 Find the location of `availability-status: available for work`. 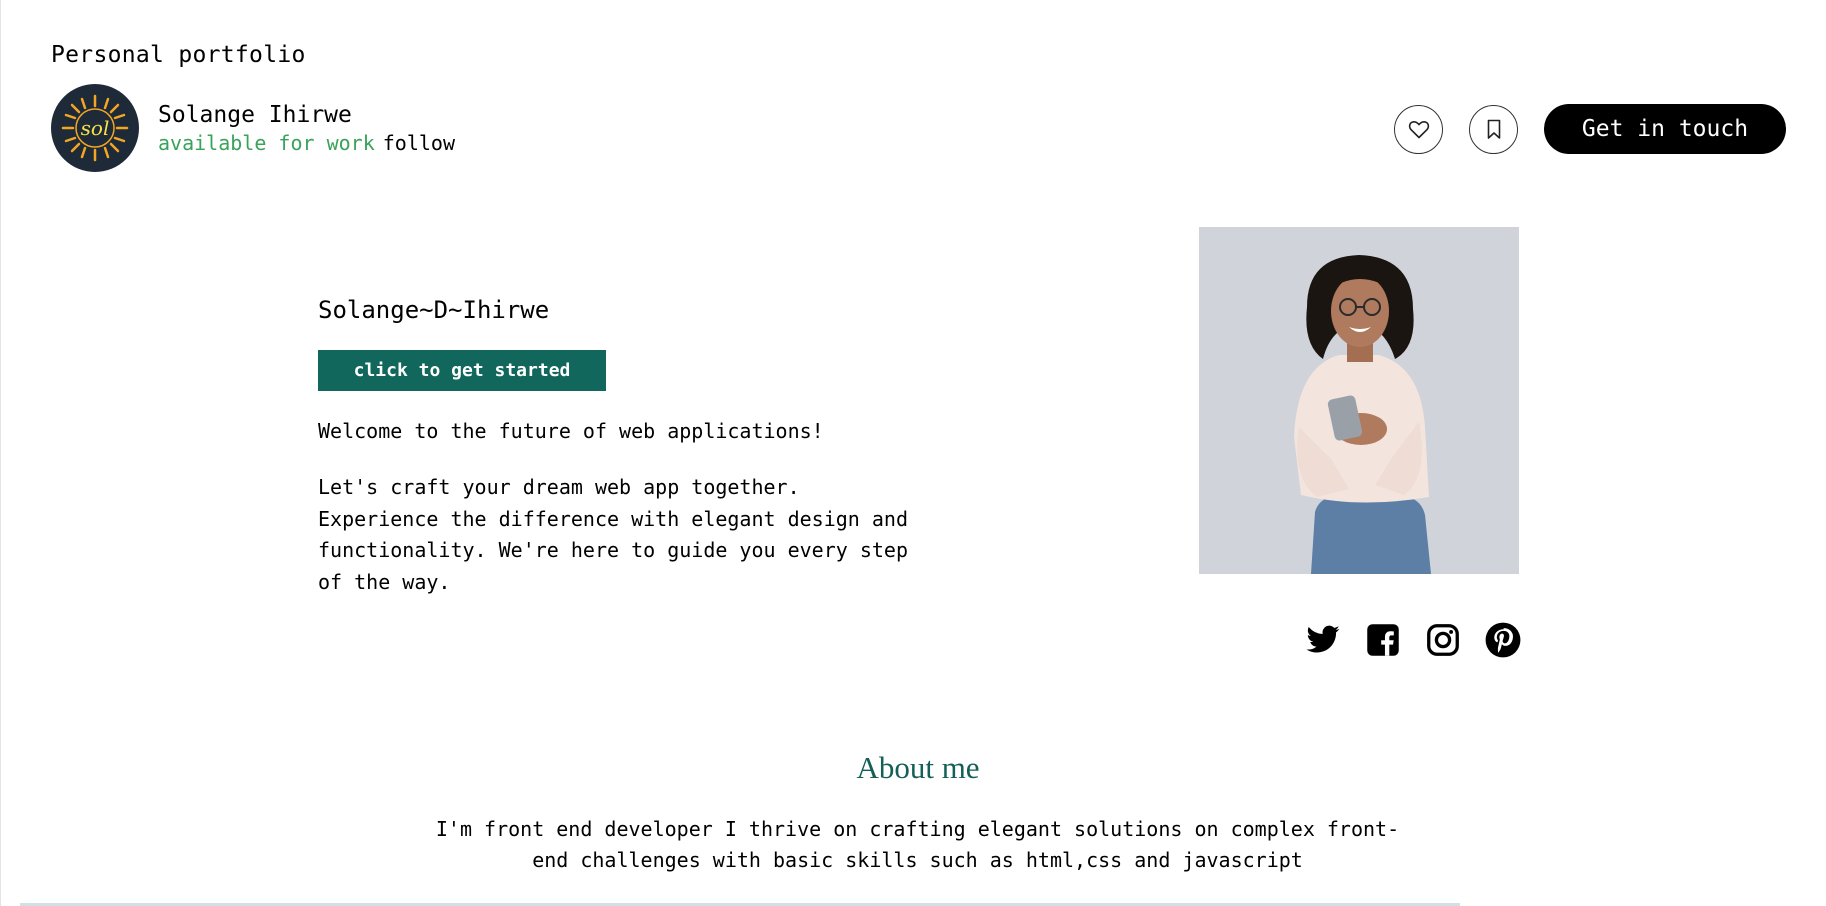

availability-status: available for work is located at coordinates (266, 143).